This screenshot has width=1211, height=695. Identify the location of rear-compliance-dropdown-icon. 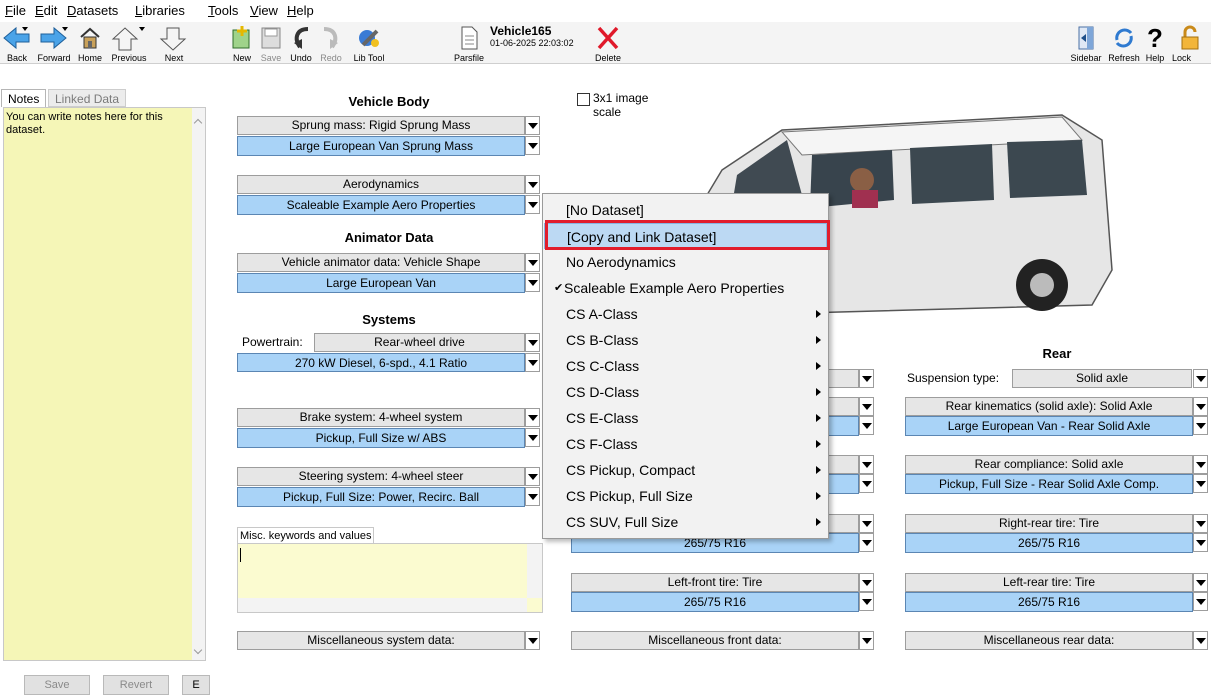
(1200, 464).